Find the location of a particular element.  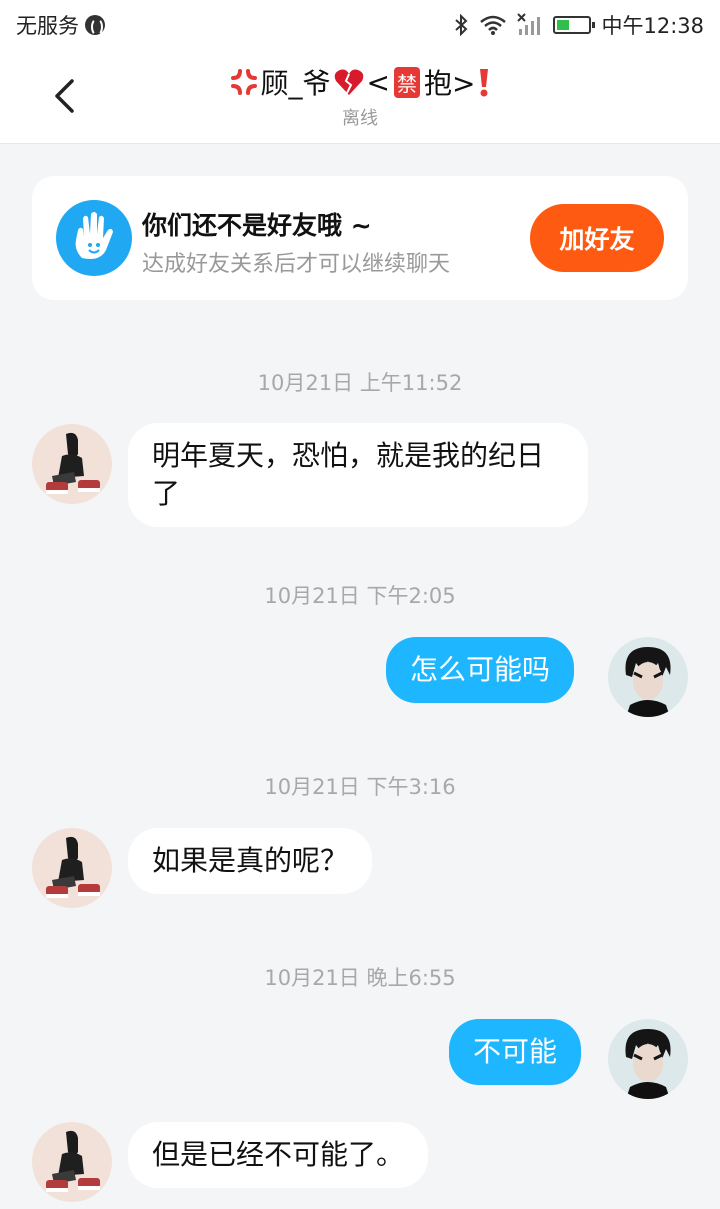

broken-heart-icon is located at coordinates (348, 82).